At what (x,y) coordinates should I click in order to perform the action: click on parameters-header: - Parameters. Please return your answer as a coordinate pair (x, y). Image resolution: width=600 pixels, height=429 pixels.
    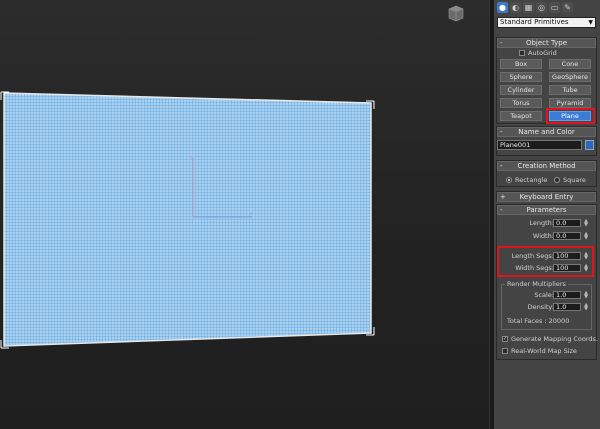
    Looking at the image, I should click on (546, 210).